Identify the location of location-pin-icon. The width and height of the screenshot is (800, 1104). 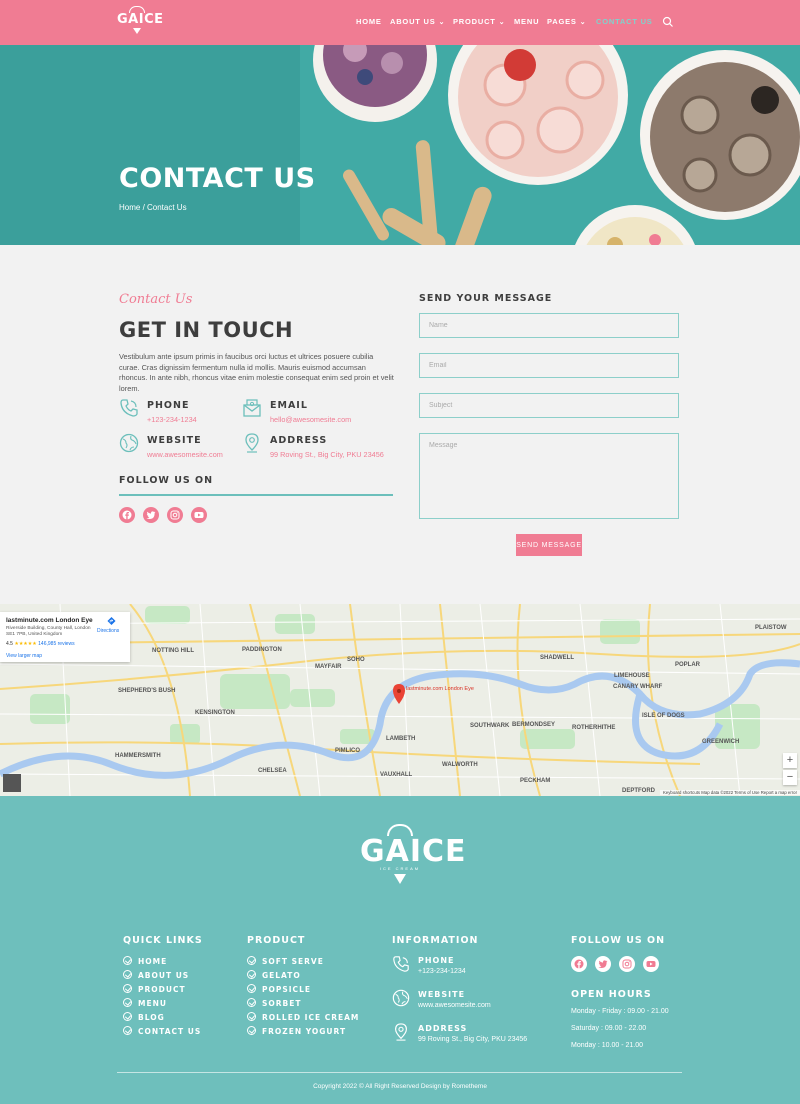
(401, 1032).